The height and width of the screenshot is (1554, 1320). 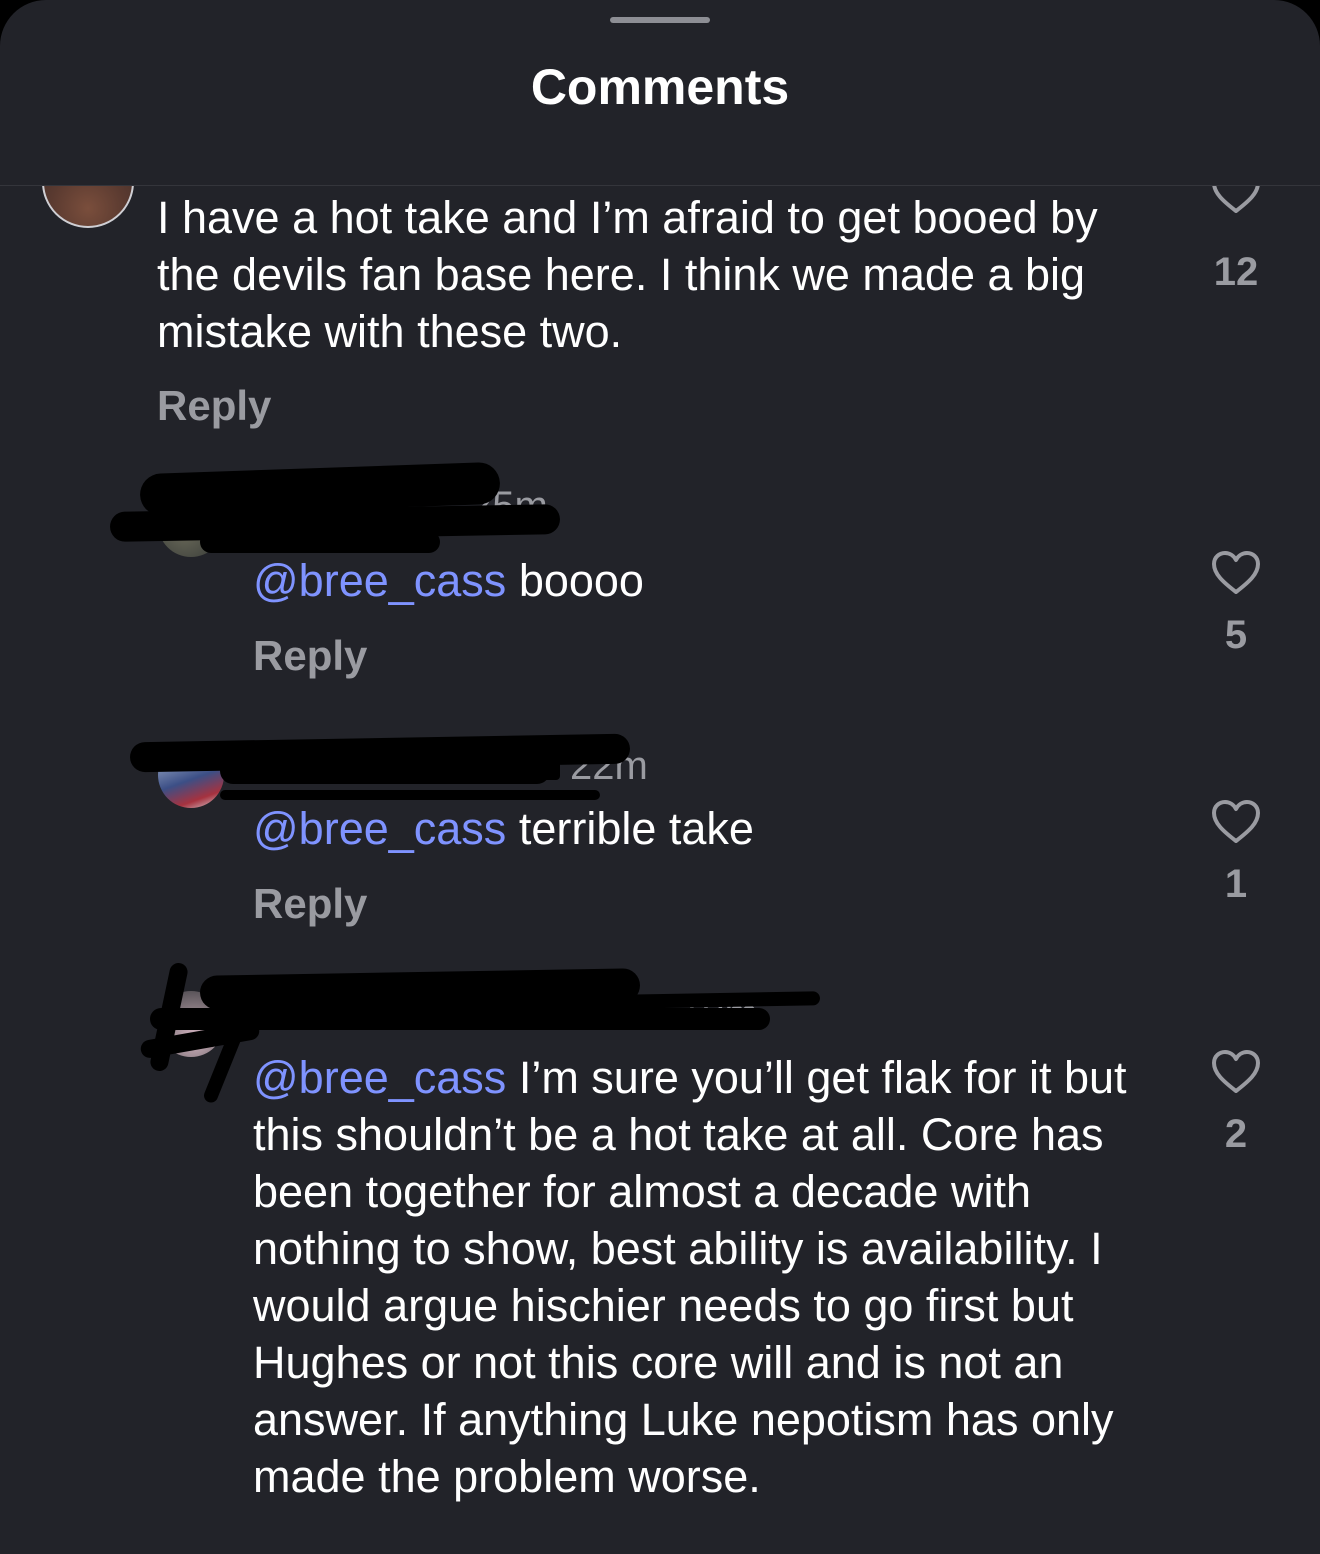 I want to click on comment-text: @bree_cass terrible take, so click(x=703, y=828).